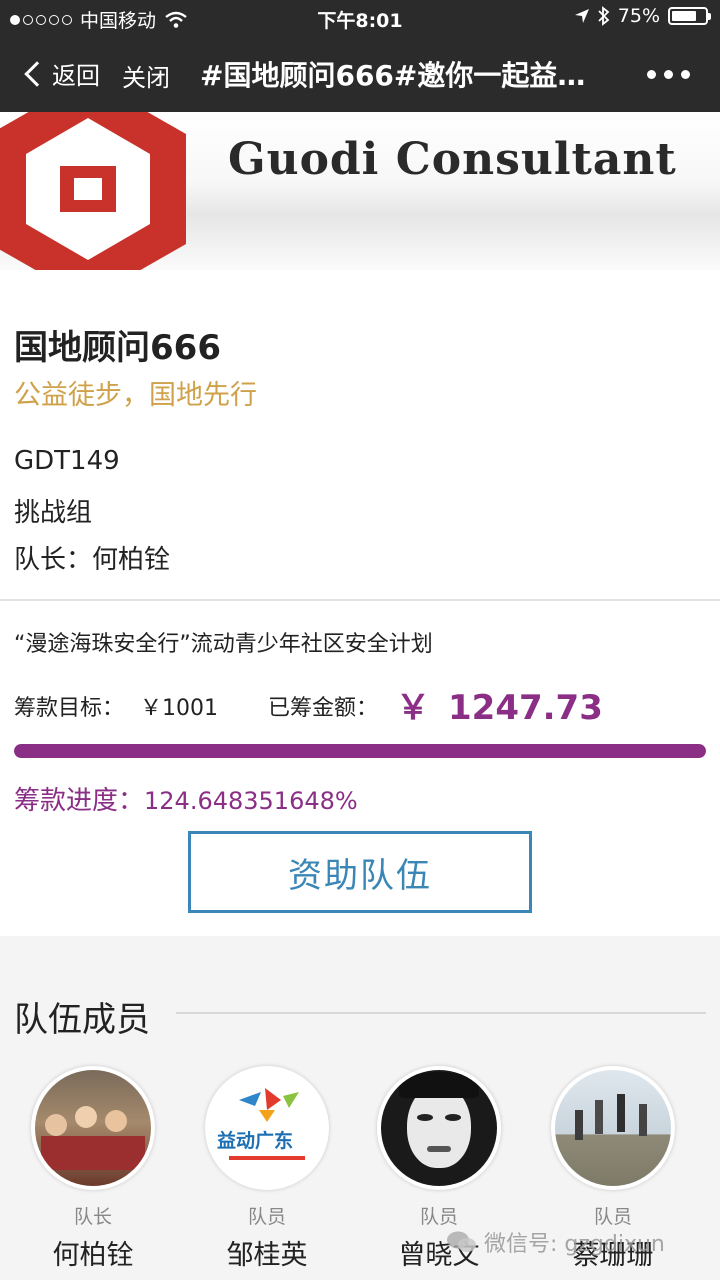  Describe the element at coordinates (92, 1217) in the screenshot. I see `member-role: 队长` at that location.